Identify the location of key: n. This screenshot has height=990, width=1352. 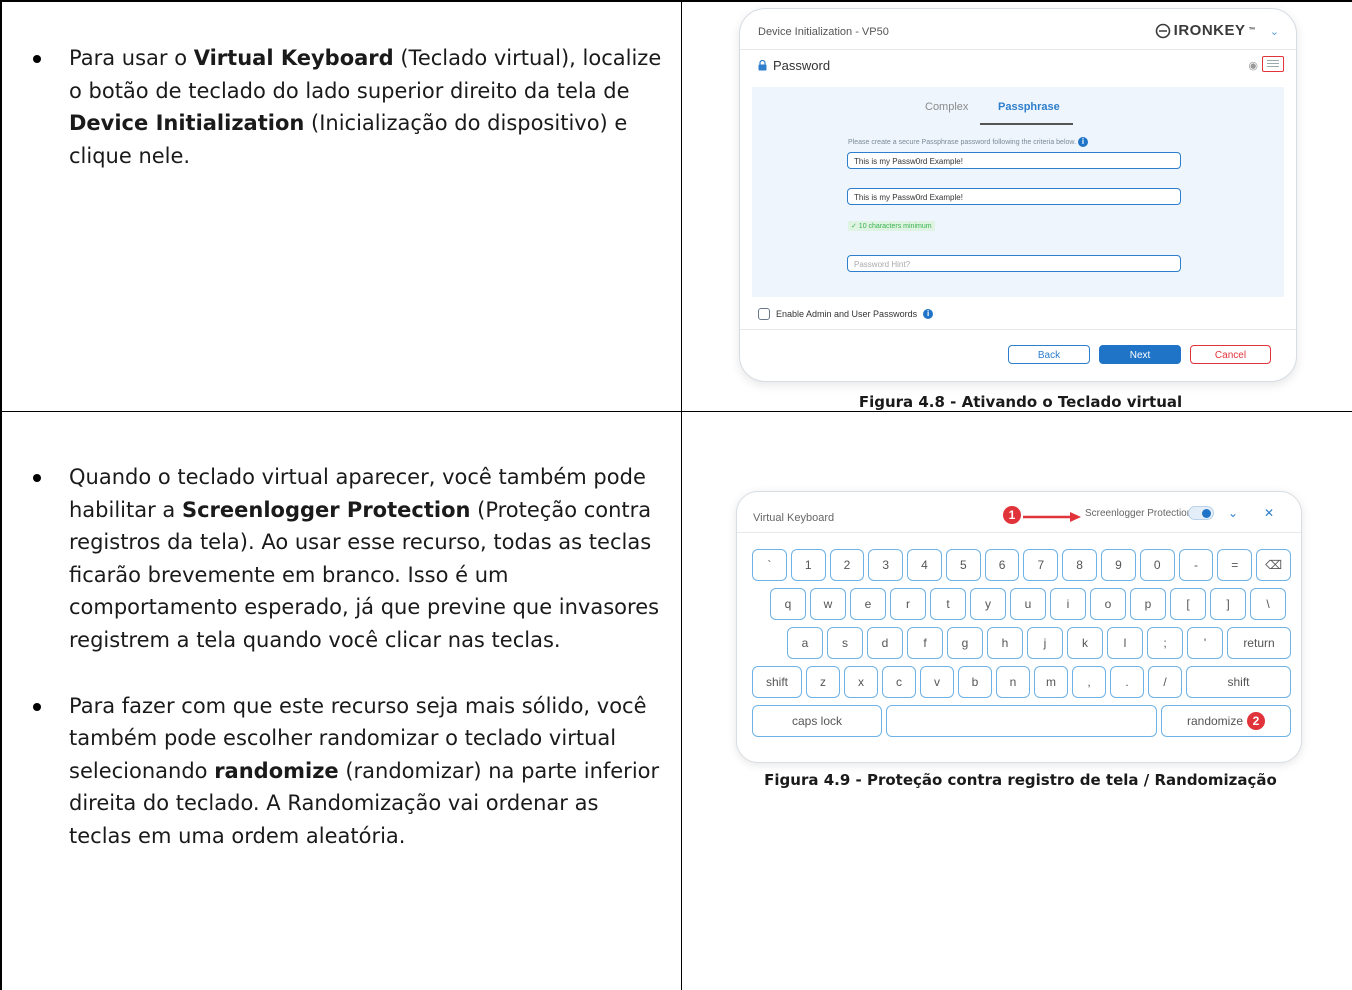
(1013, 682).